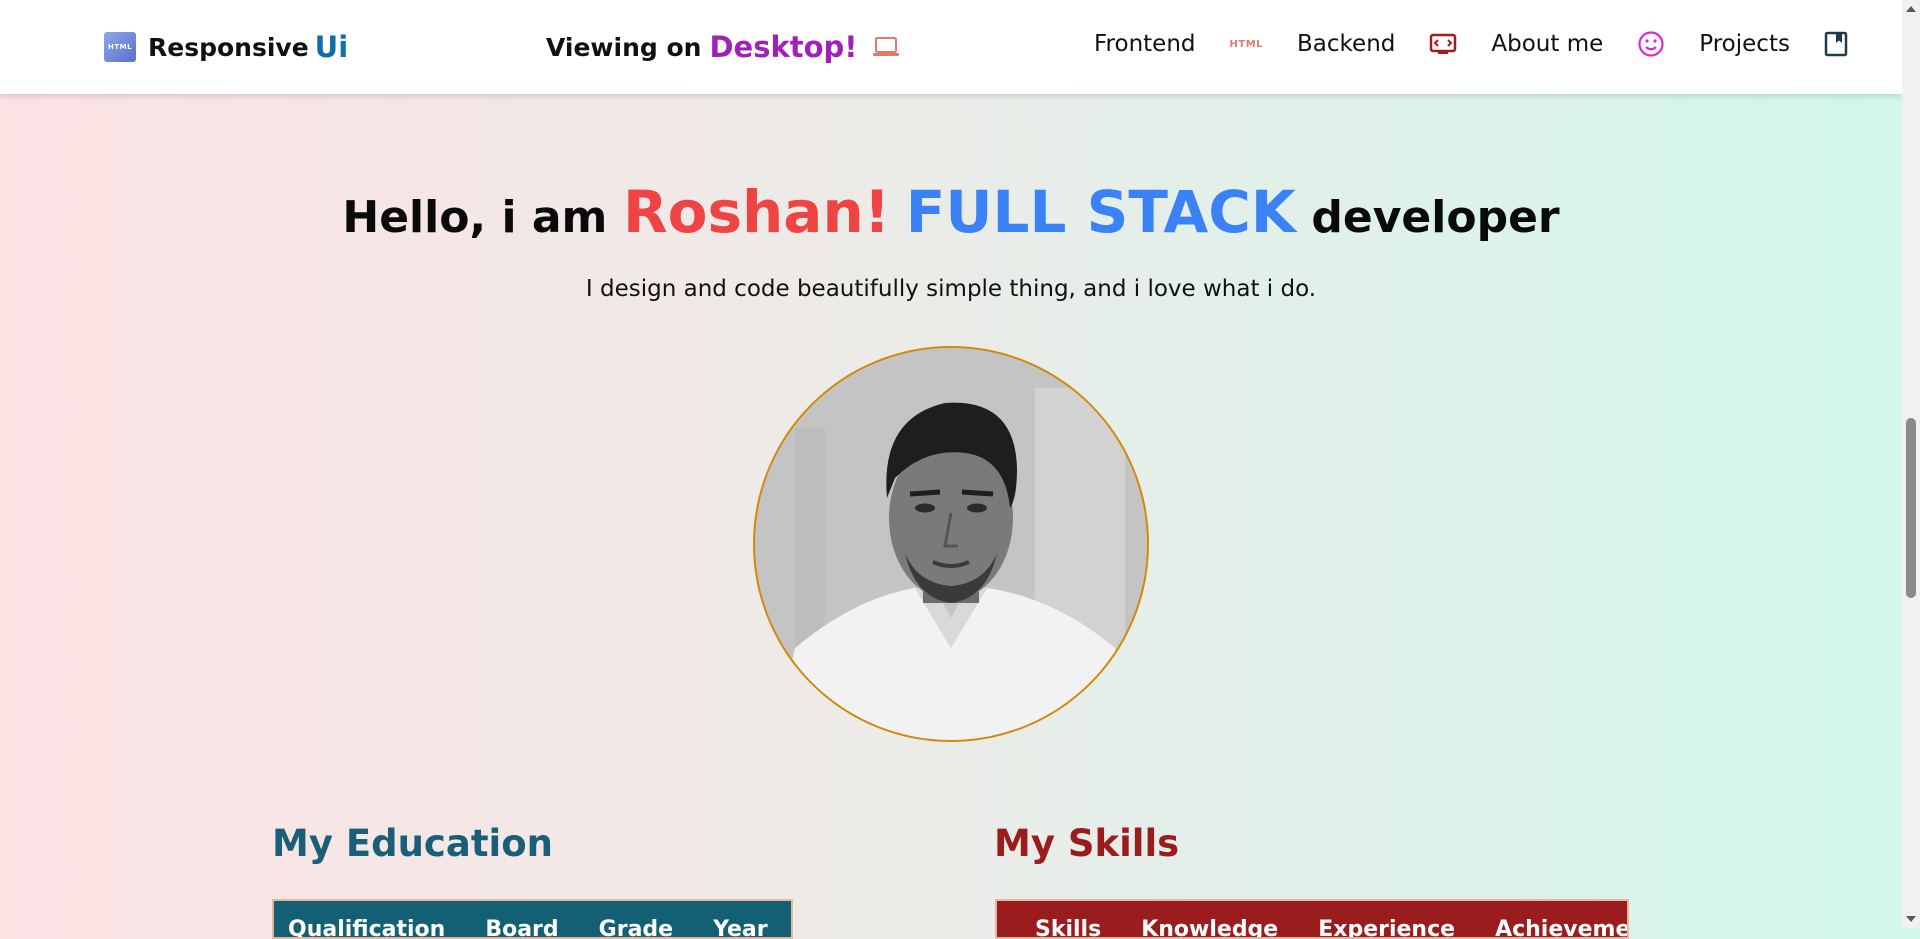 The height and width of the screenshot is (939, 1920). I want to click on skills-title: My Skills, so click(1087, 843).